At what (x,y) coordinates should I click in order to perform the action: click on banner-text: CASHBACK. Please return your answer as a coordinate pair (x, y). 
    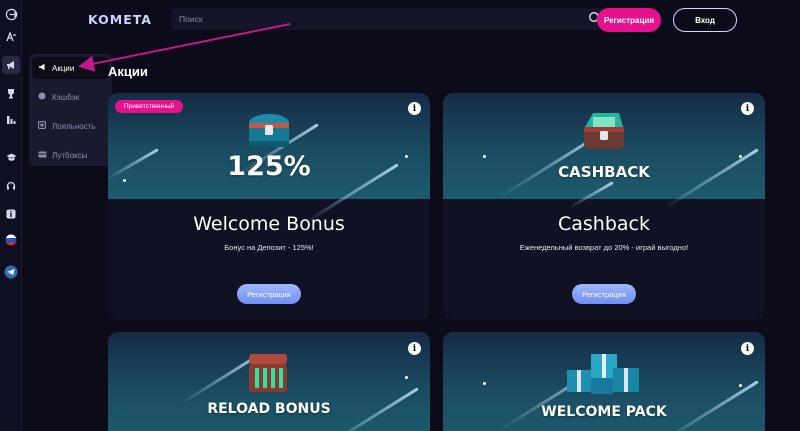
    Looking at the image, I should click on (604, 172).